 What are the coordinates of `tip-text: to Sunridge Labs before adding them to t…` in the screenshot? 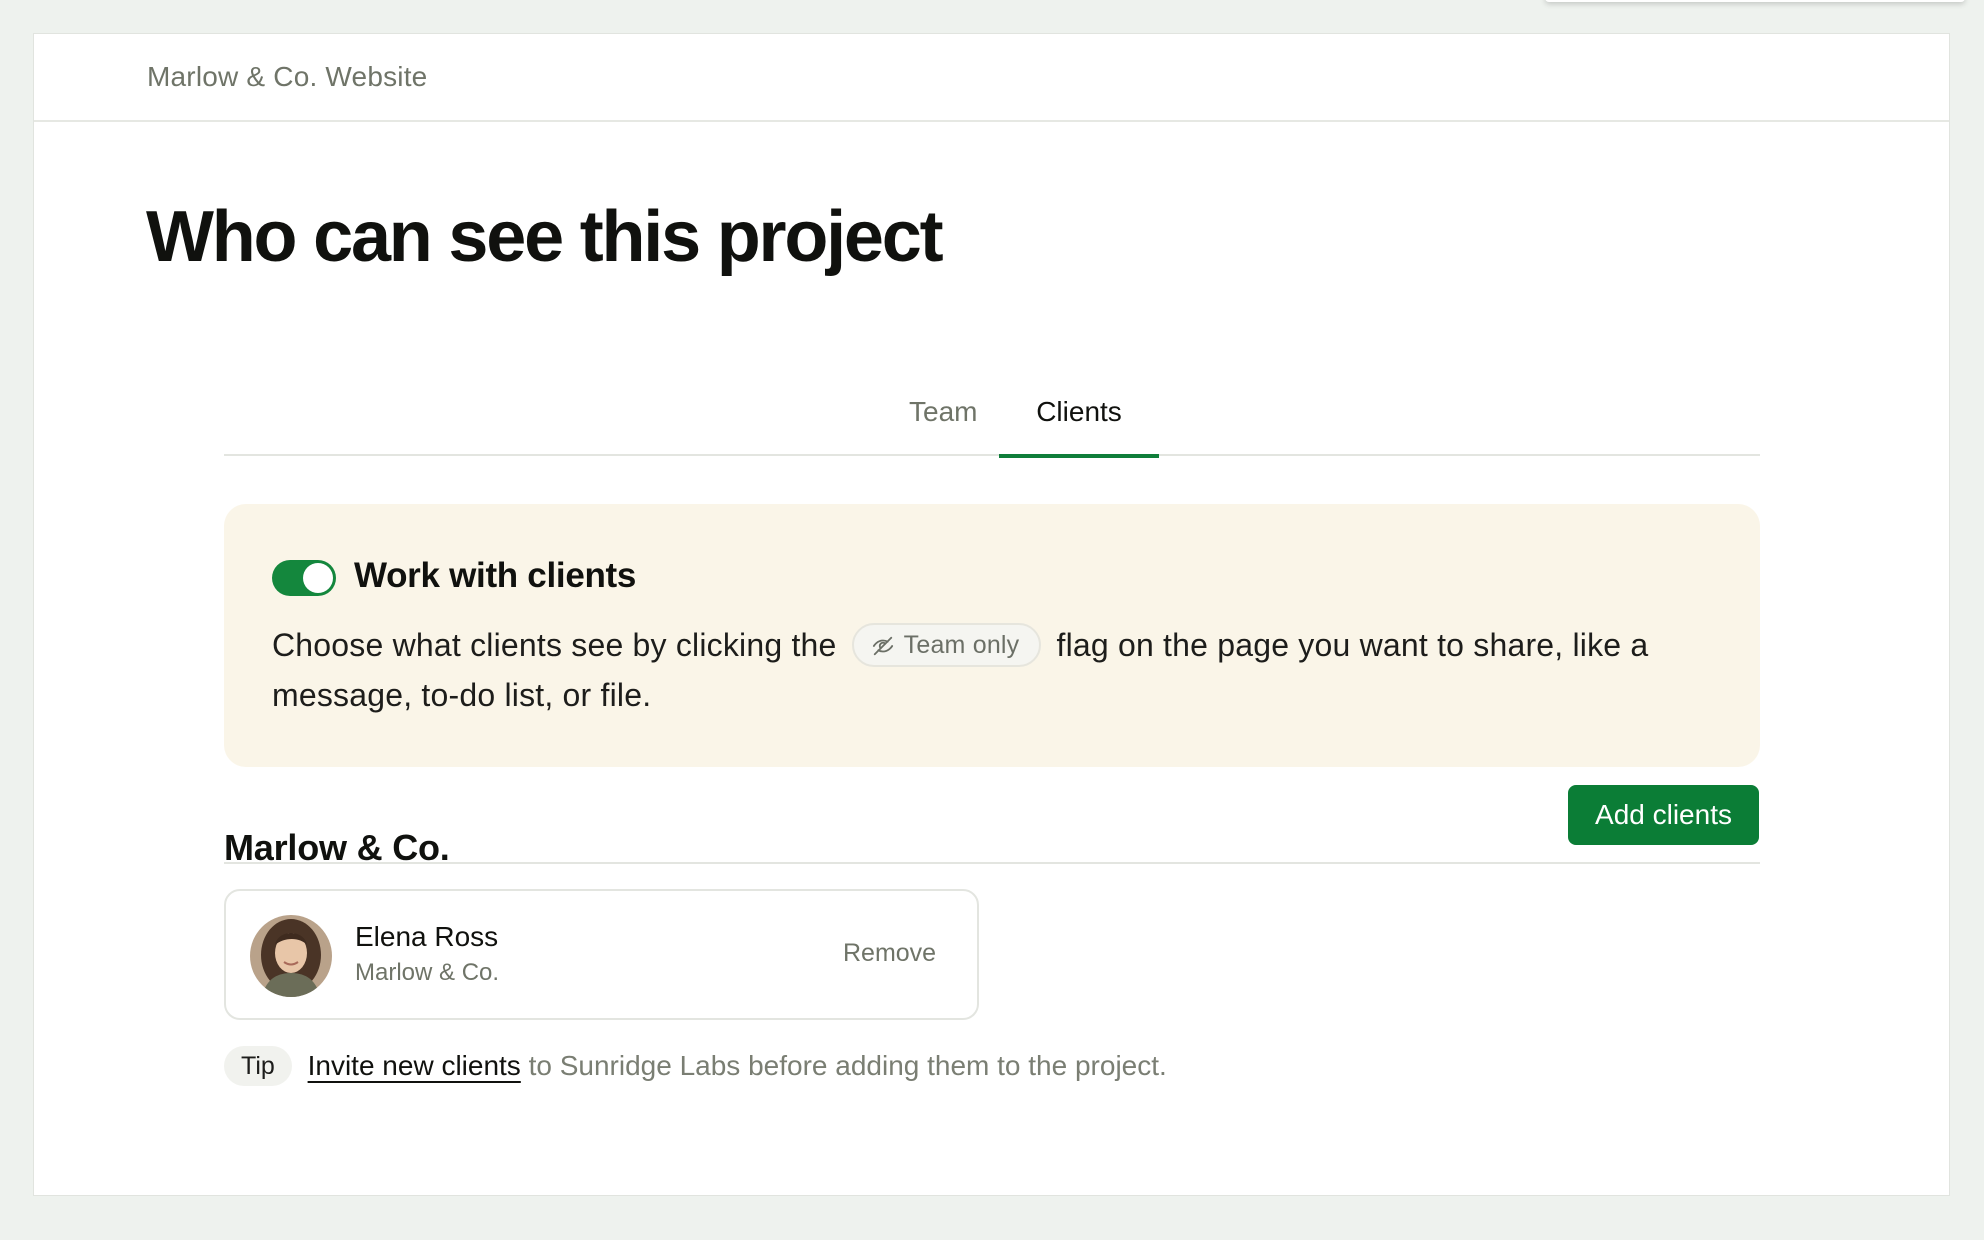 It's located at (843, 1065).